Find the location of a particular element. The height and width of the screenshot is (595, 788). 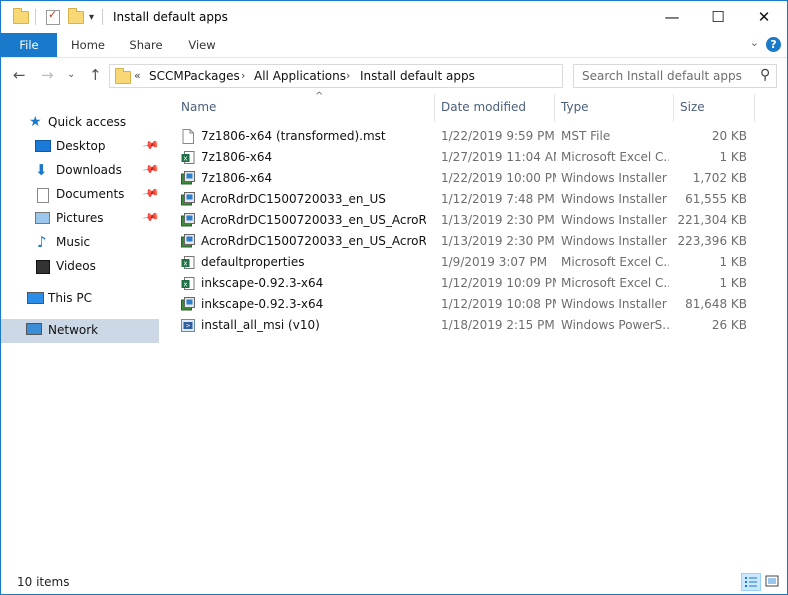

window-title: Install default apps is located at coordinates (170, 17).